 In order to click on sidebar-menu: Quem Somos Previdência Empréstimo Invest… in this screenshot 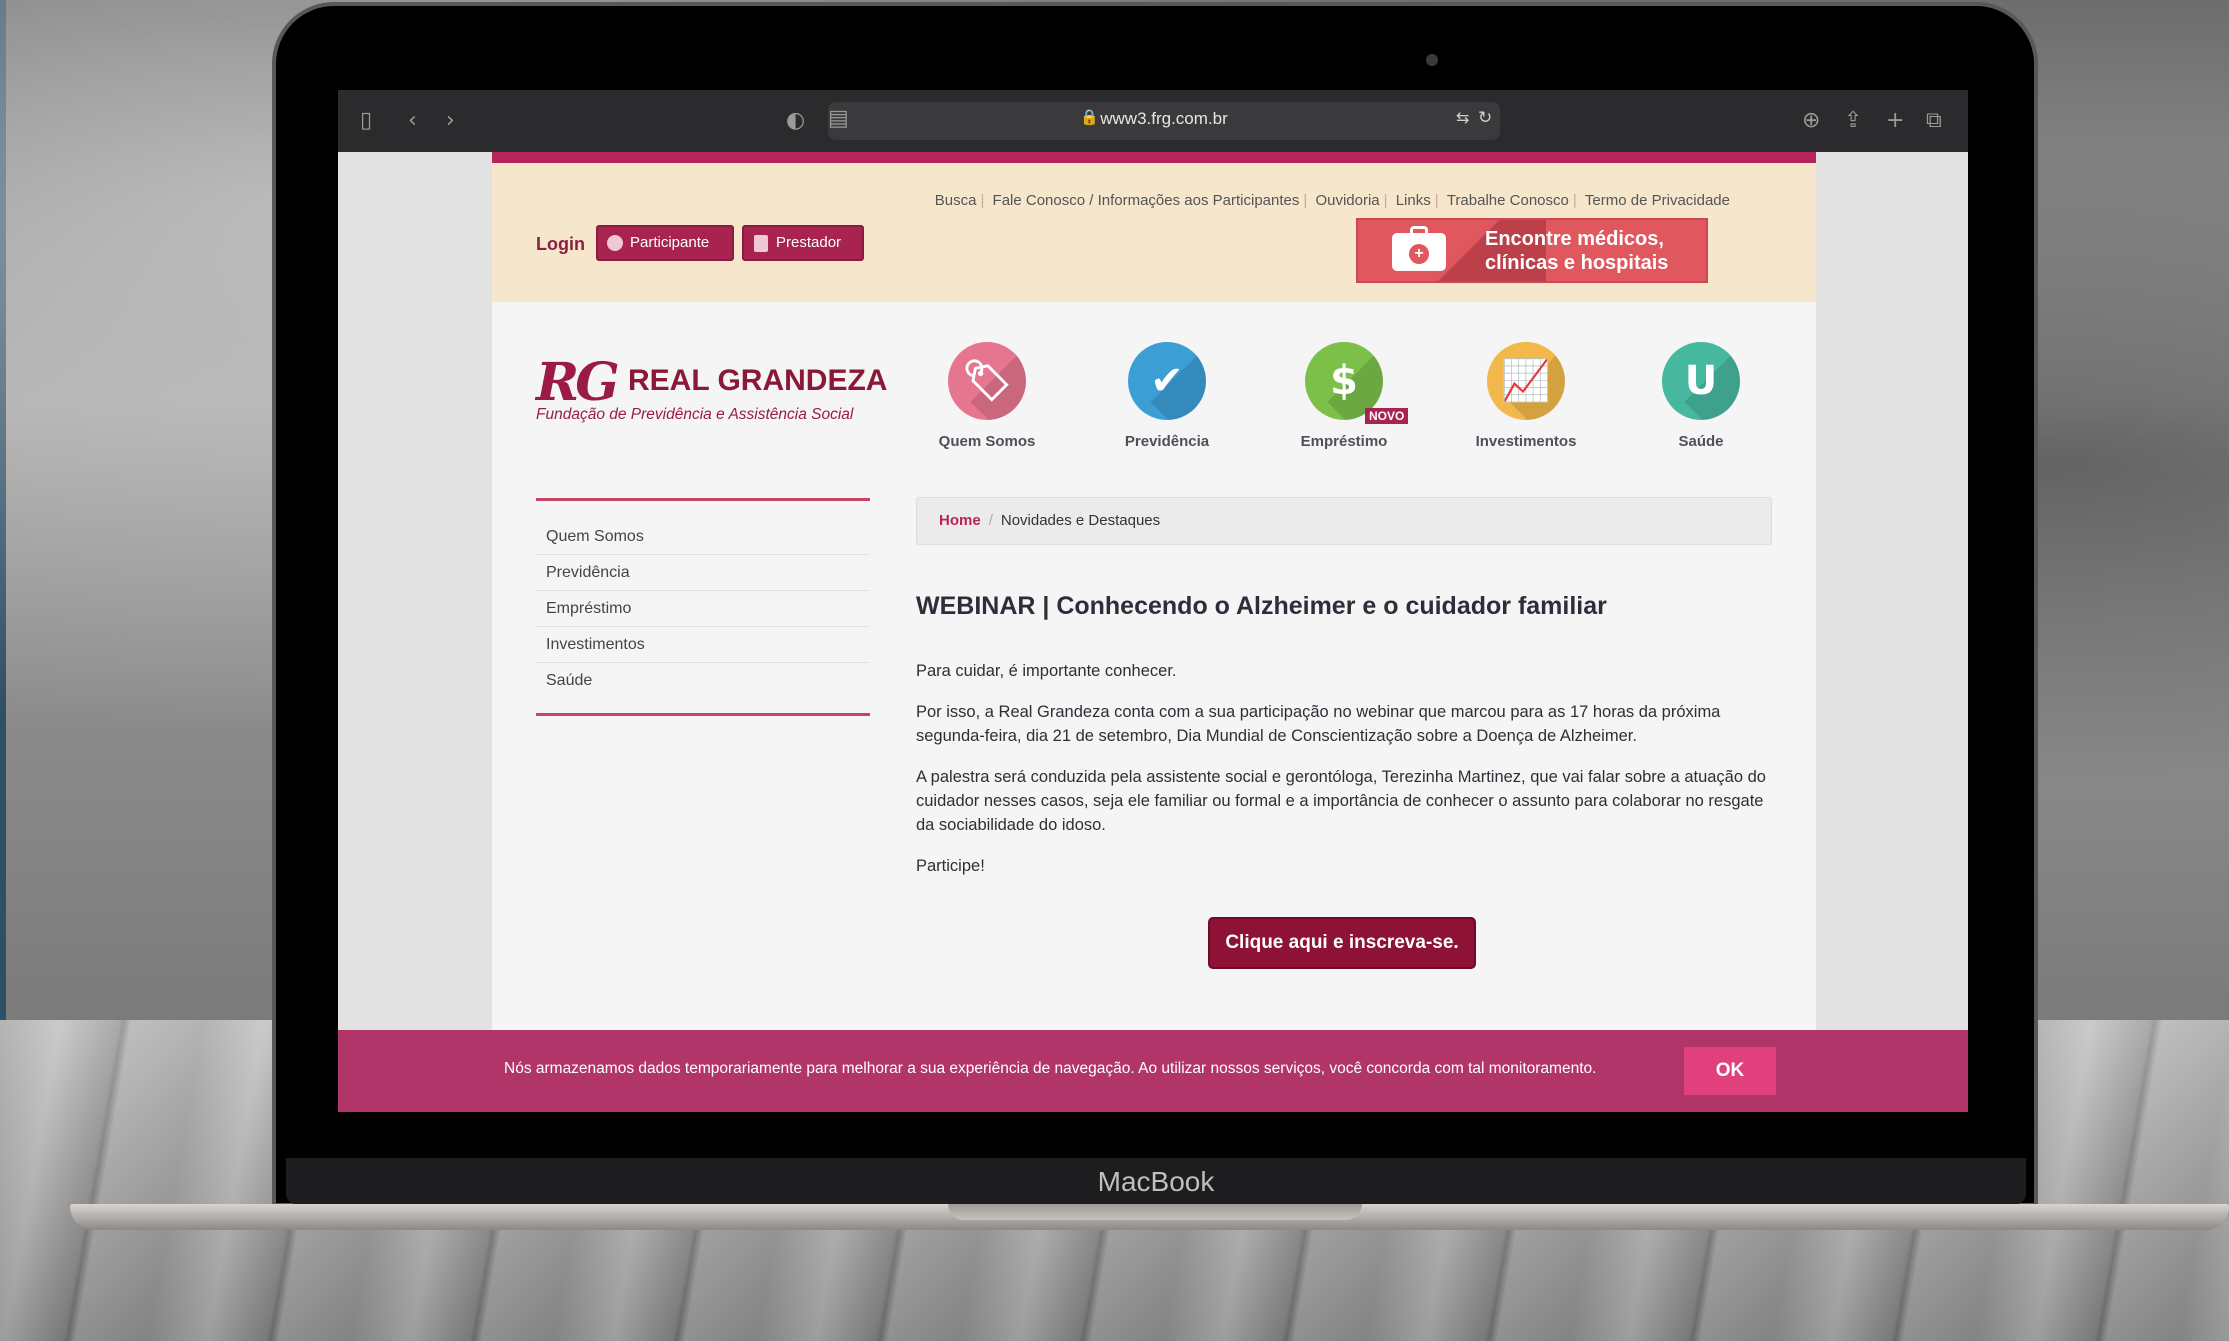, I will do `click(703, 607)`.